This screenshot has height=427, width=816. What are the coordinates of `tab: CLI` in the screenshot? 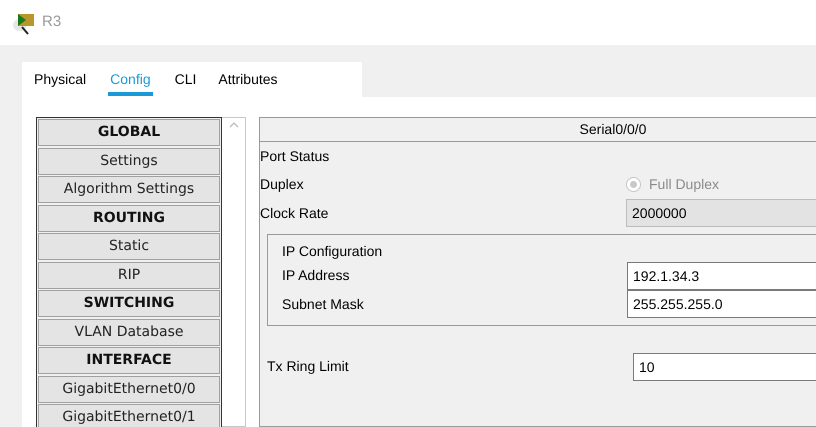 It's located at (185, 82).